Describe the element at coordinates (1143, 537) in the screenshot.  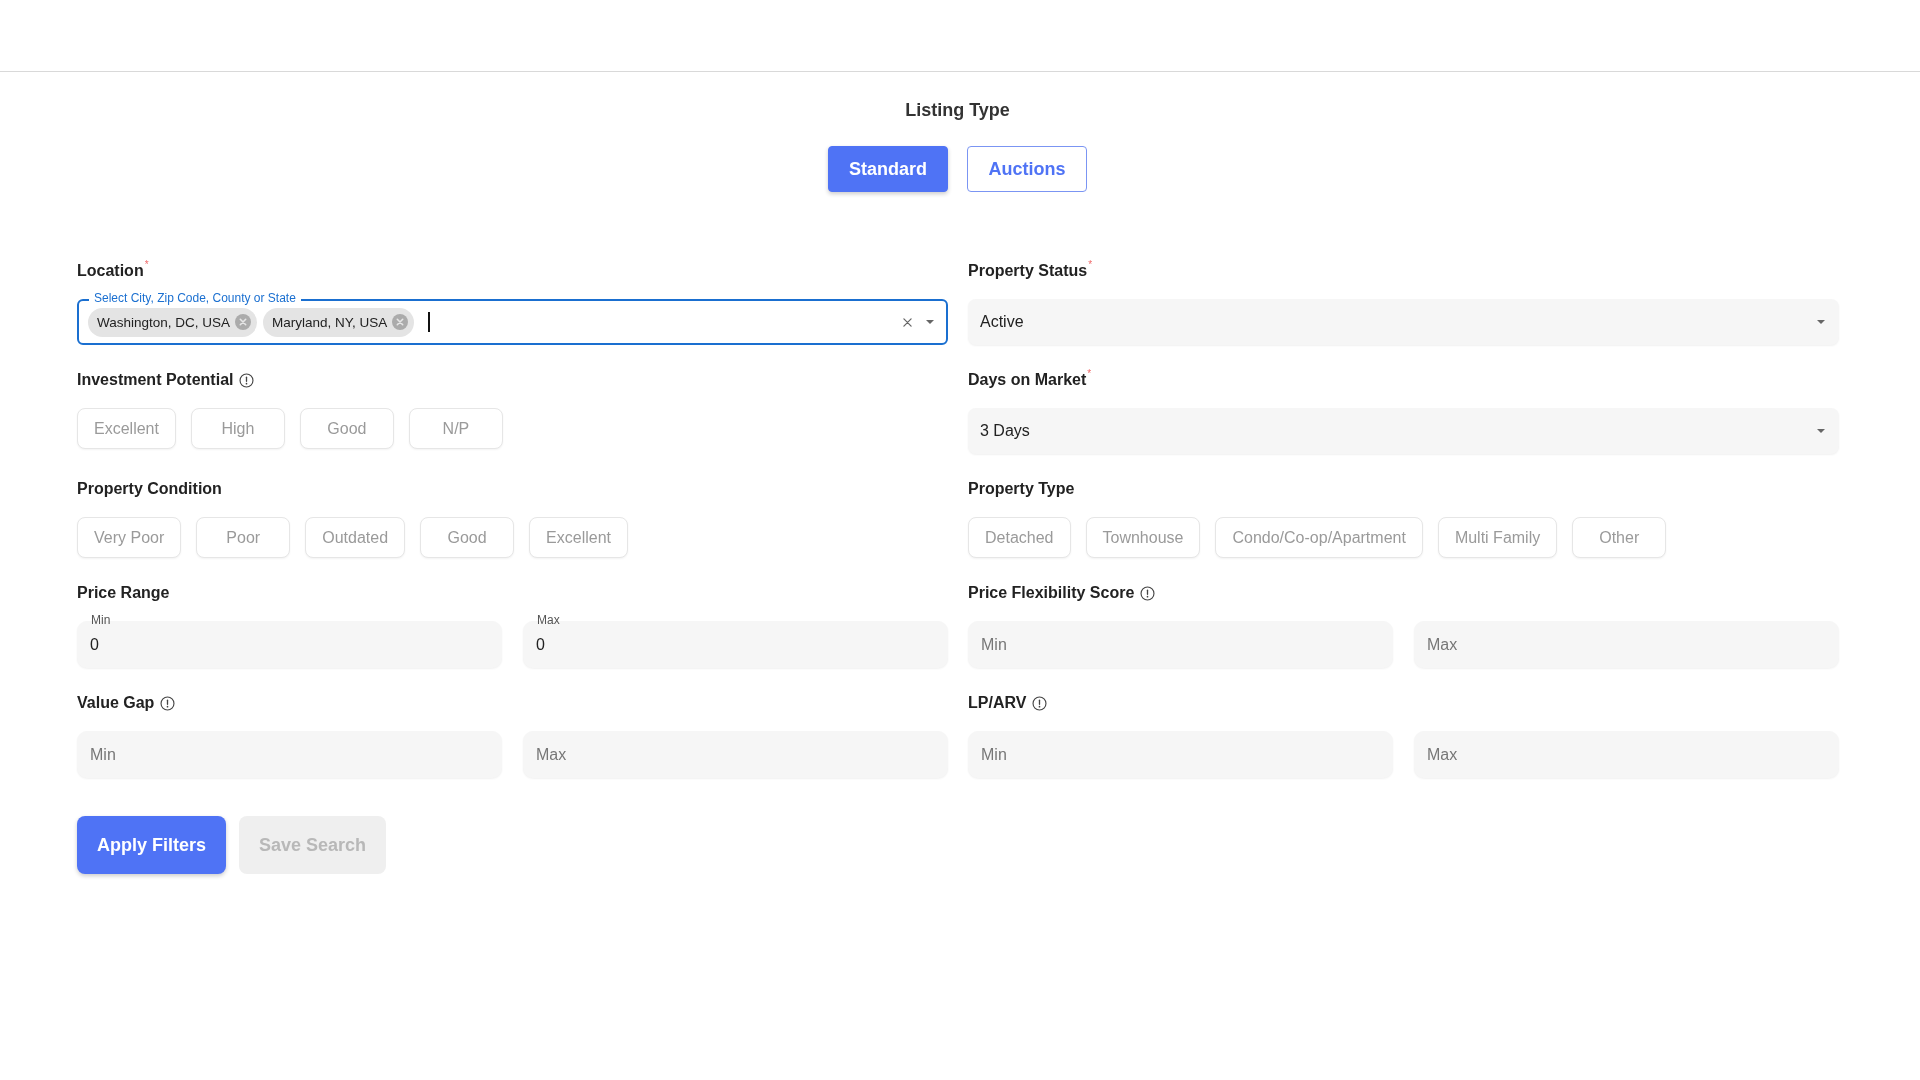
I see `option-chip: Townhouse` at that location.